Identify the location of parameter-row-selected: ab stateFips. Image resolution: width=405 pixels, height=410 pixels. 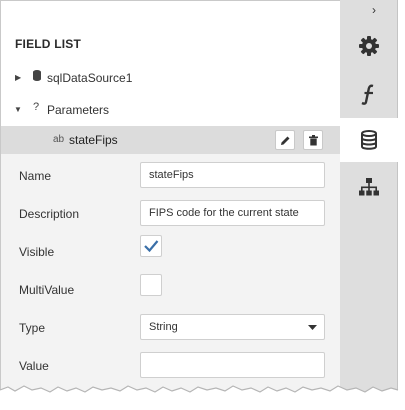
(171, 140).